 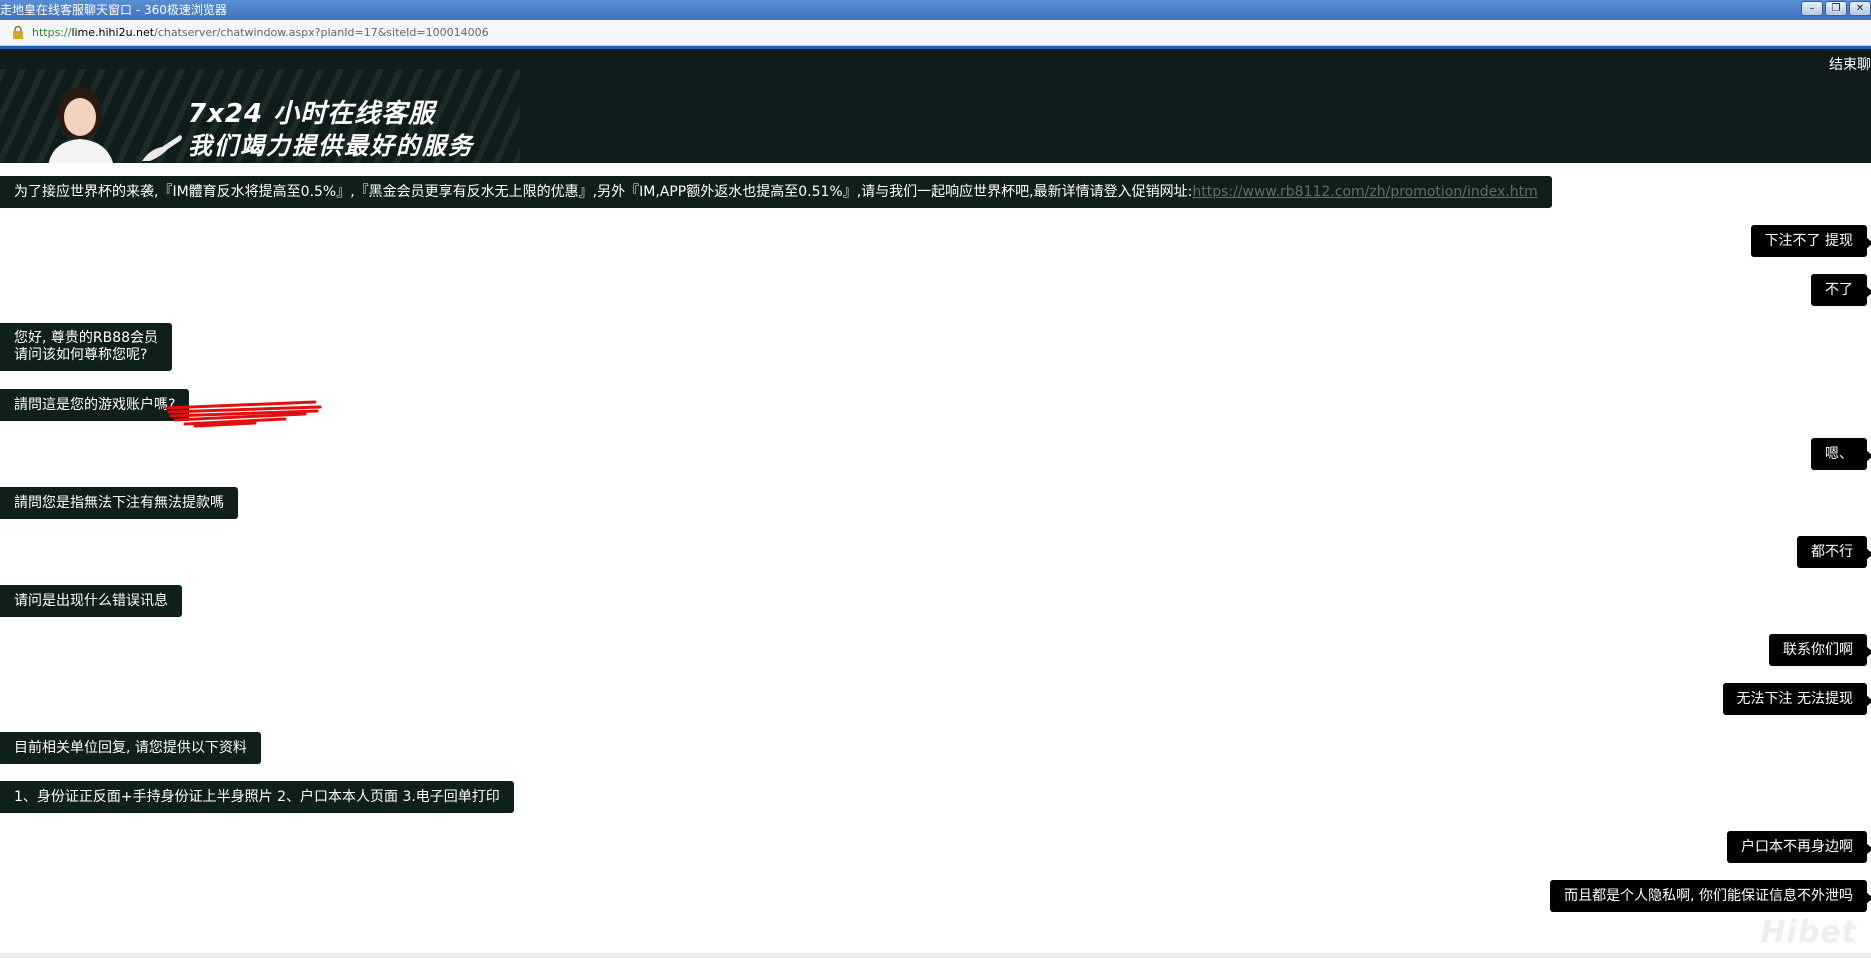 What do you see at coordinates (18, 32) in the screenshot?
I see `lock-icon` at bounding box center [18, 32].